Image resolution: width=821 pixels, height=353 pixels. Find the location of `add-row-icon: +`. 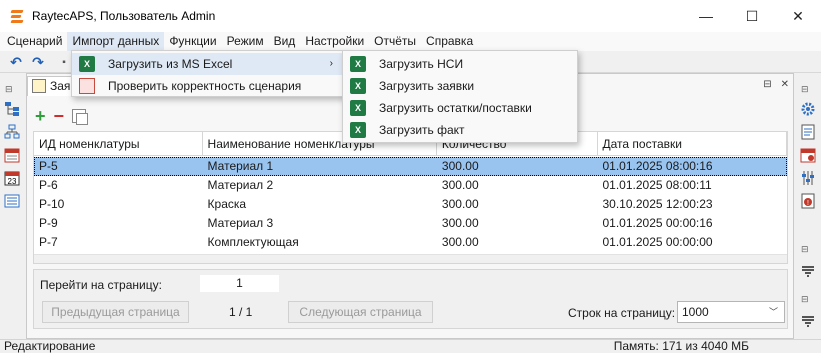

add-row-icon: + is located at coordinates (40, 116).